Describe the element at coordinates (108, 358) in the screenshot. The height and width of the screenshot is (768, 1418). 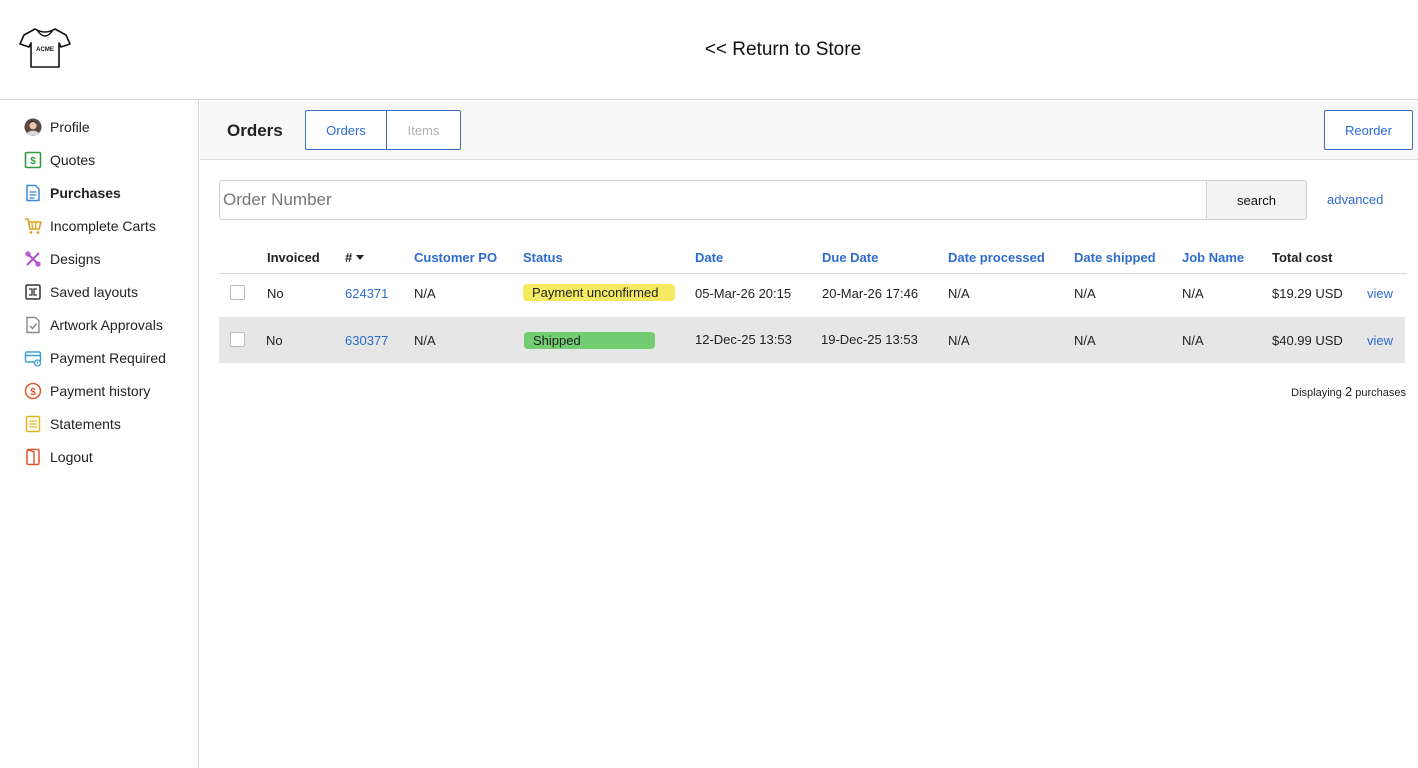
I see `sidebar-item-label: Payment Required` at that location.